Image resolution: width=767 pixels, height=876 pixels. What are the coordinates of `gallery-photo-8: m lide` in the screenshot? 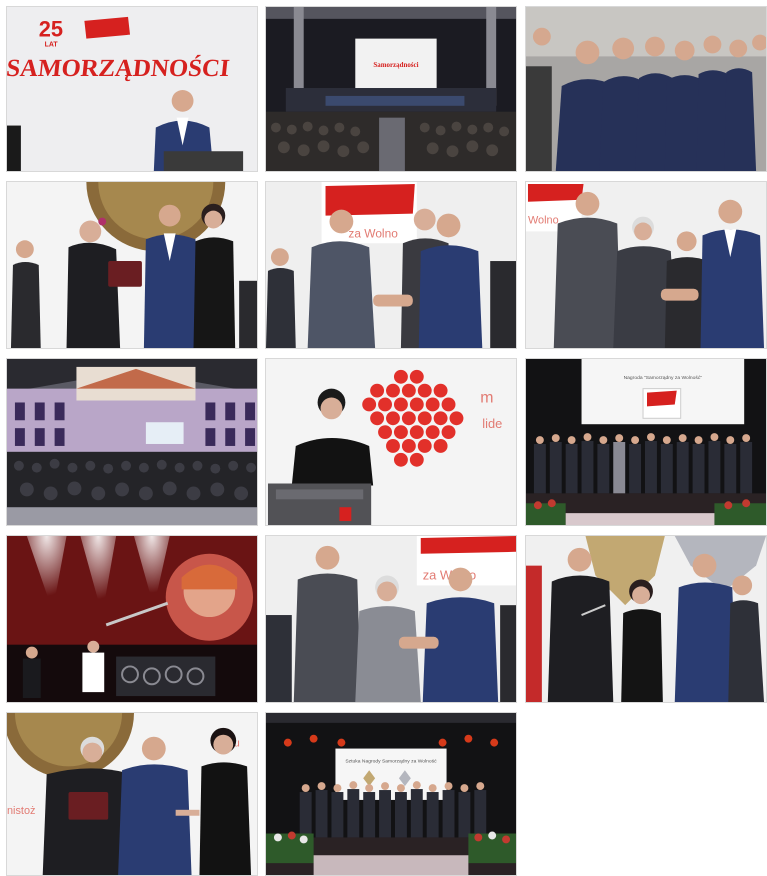 It's located at (391, 442).